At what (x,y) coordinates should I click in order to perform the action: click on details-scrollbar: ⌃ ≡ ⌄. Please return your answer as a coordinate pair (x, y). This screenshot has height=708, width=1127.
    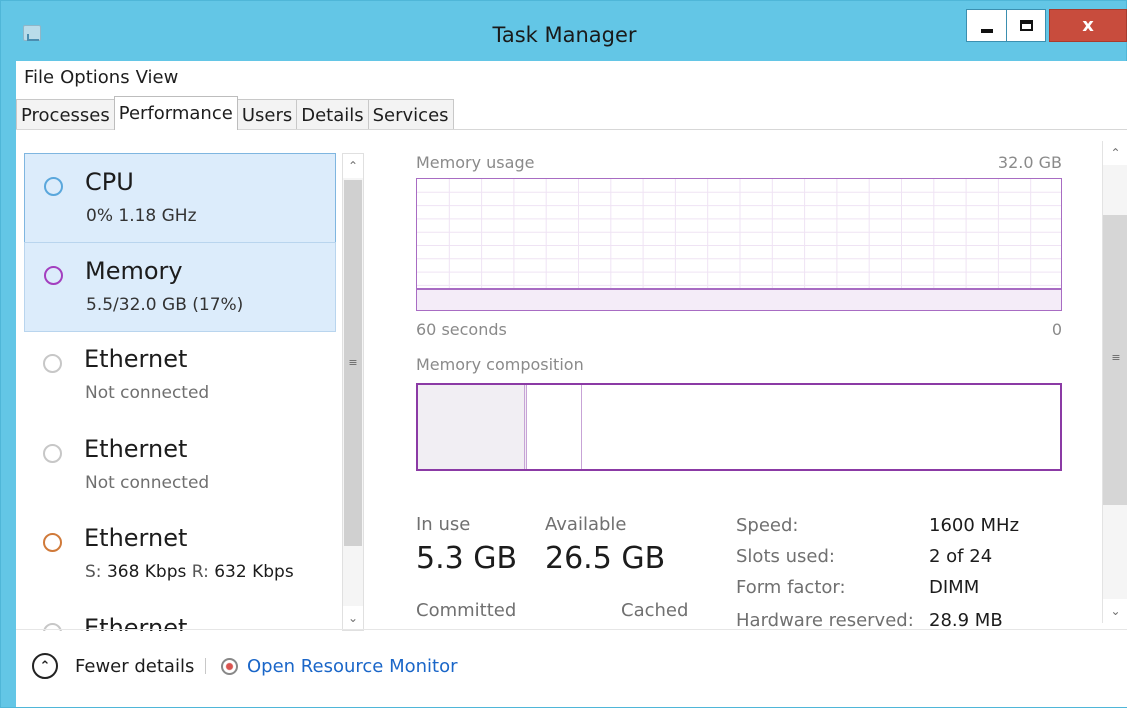
    Looking at the image, I should click on (1114, 382).